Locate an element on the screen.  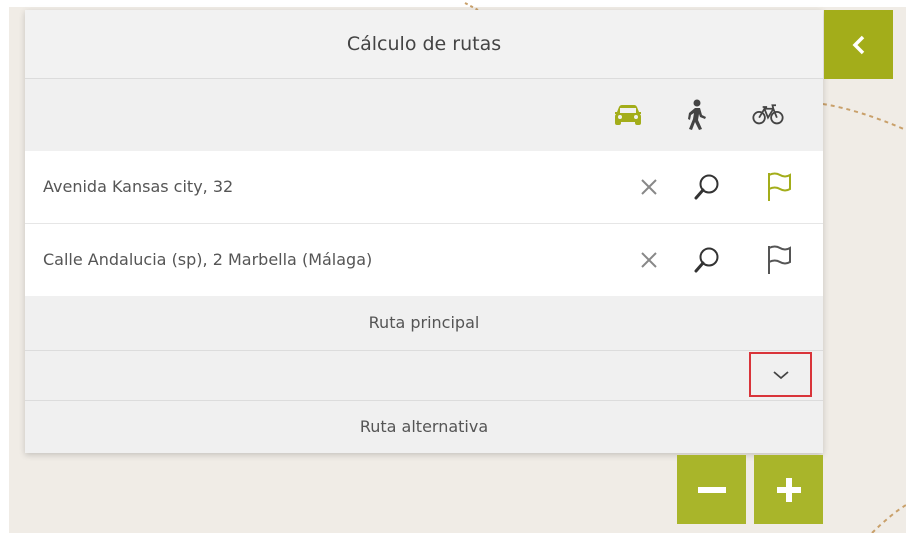
walk-mode-button is located at coordinates (696, 115).